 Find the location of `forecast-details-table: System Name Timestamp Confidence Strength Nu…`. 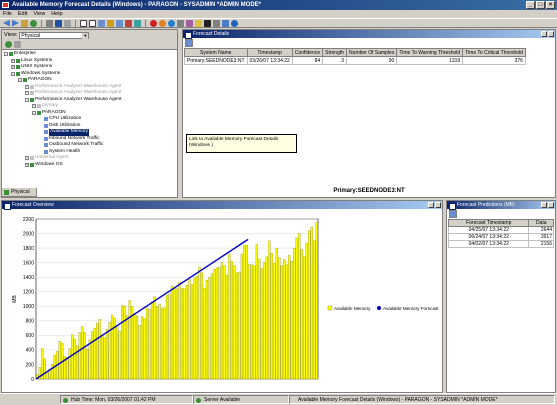

forecast-details-table: System Name Timestamp Confidence Strength Nu… is located at coordinates (355, 56).